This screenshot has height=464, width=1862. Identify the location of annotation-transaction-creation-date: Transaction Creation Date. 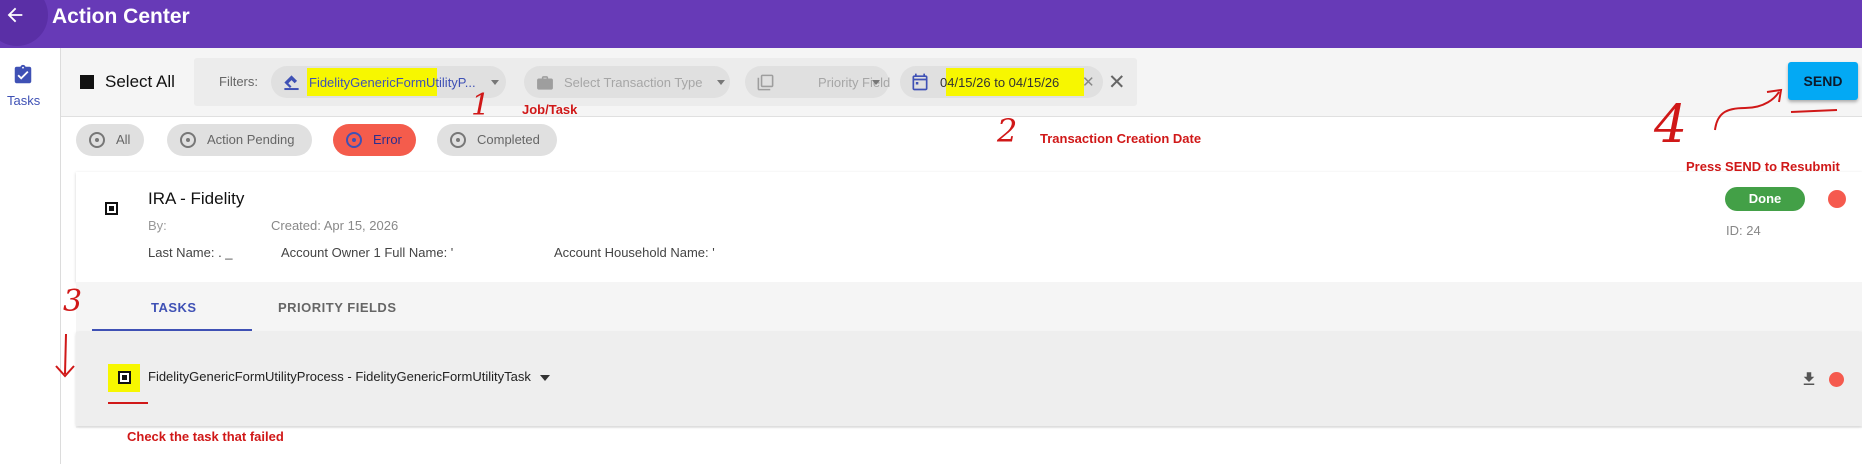
(1121, 138).